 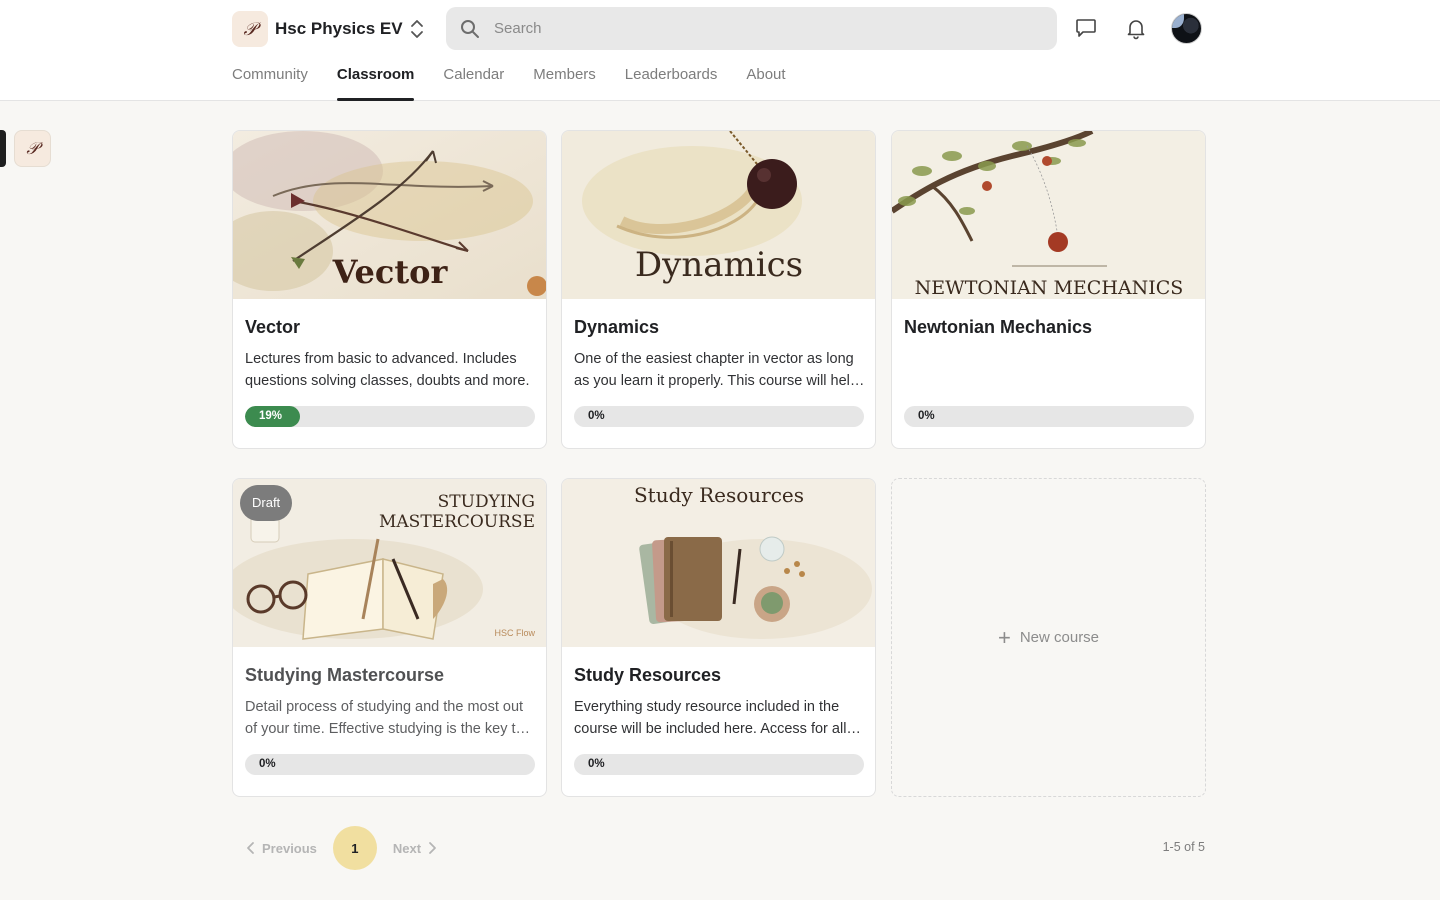 I want to click on thumbnail-caption-line2: MASTERCOURSE, so click(x=457, y=522).